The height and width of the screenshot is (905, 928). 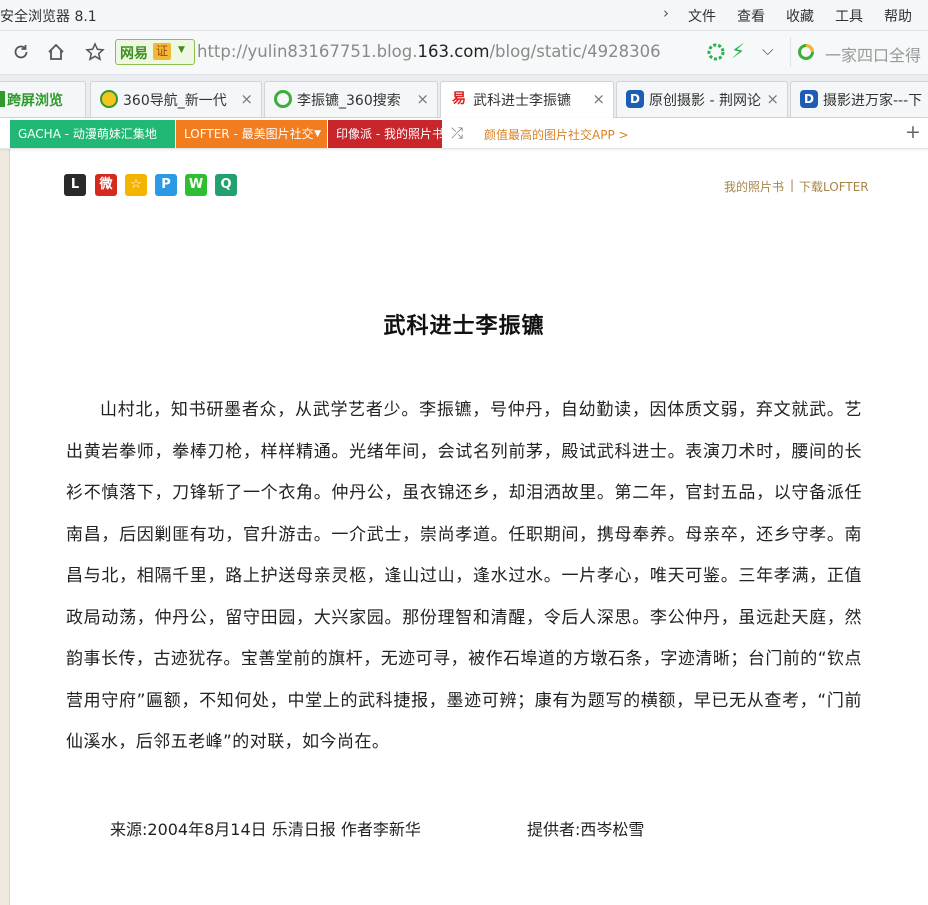 I want to click on article-title: 武科进士李振镳, so click(x=464, y=326).